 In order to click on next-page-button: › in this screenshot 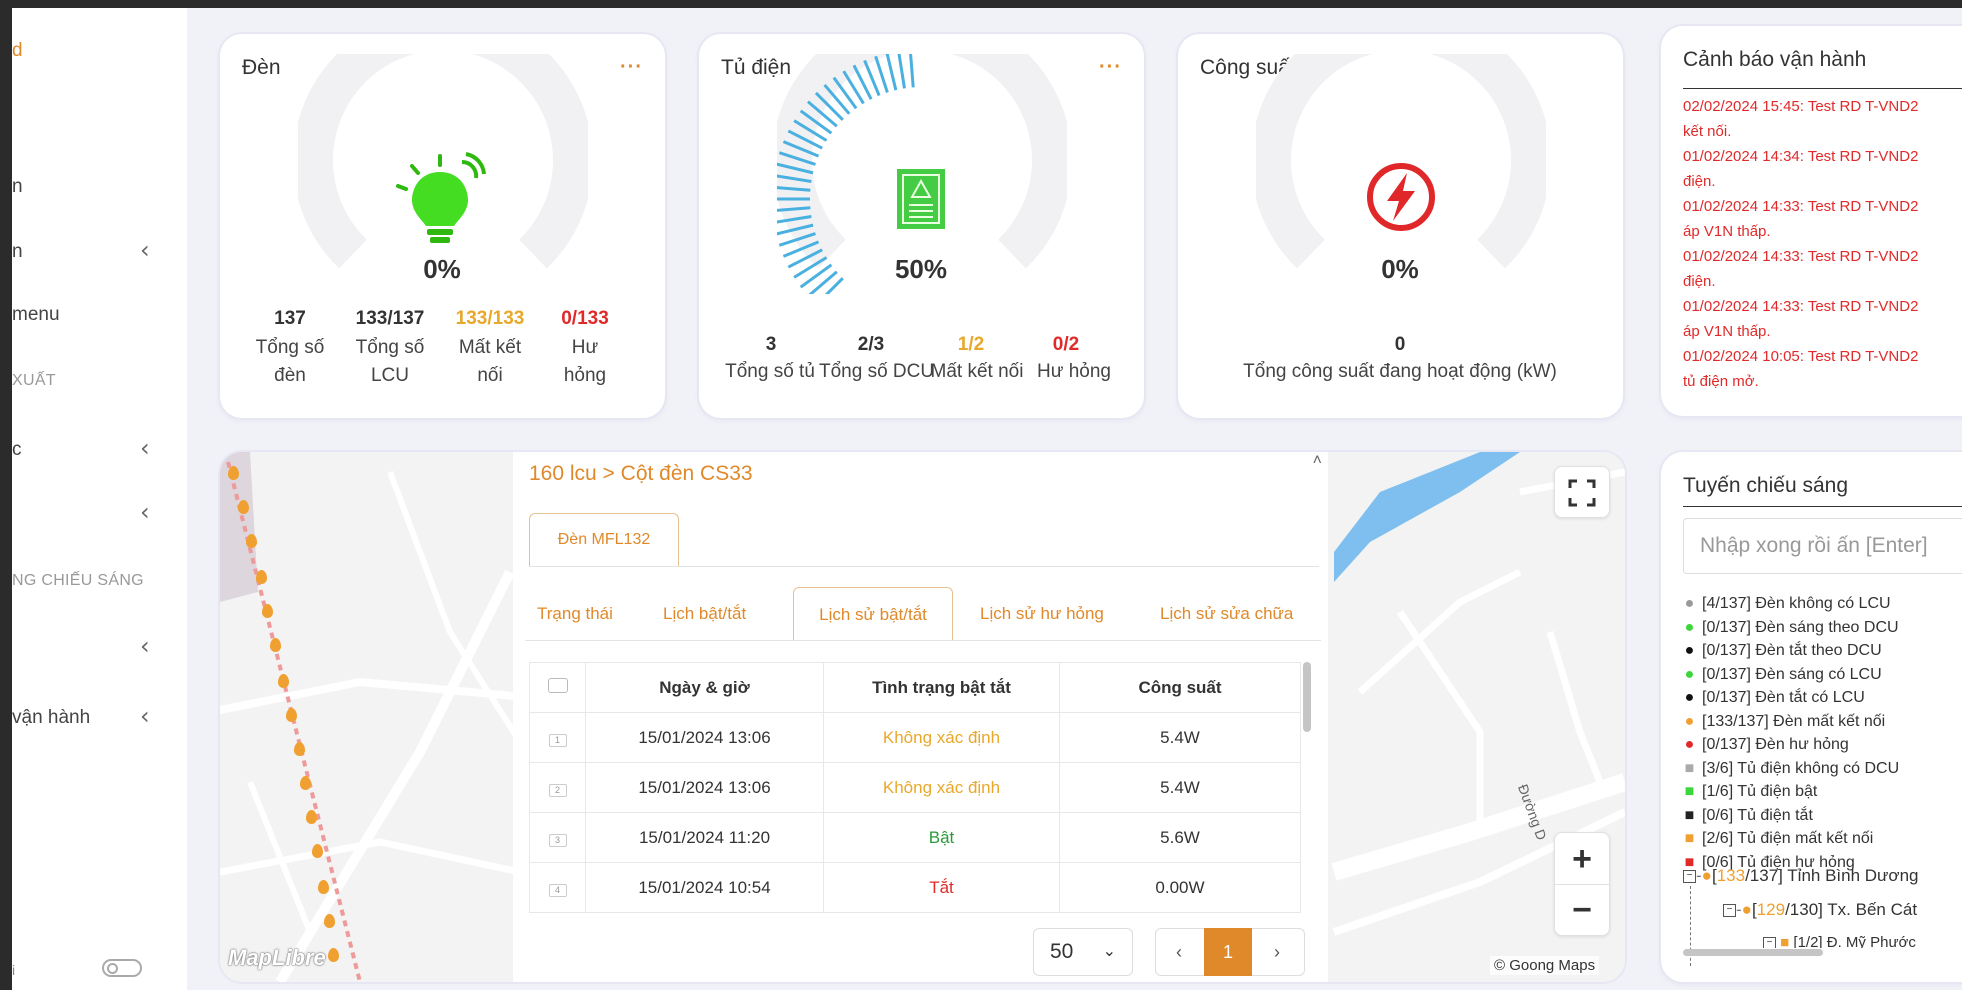, I will do `click(1277, 952)`.